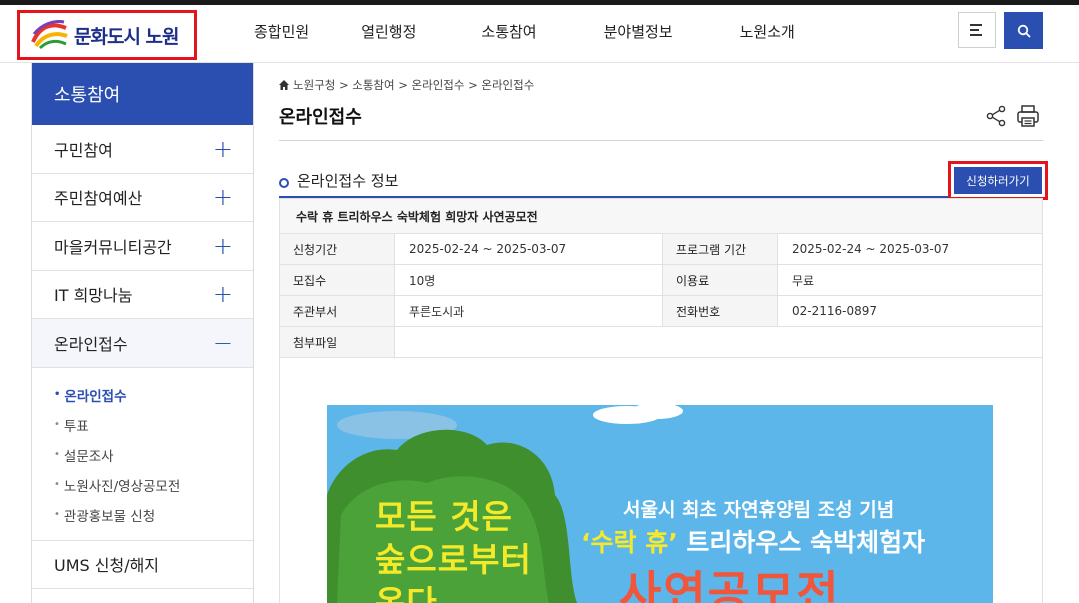  What do you see at coordinates (109, 516) in the screenshot?
I see `submenu-label: 관광홍보물 신청` at bounding box center [109, 516].